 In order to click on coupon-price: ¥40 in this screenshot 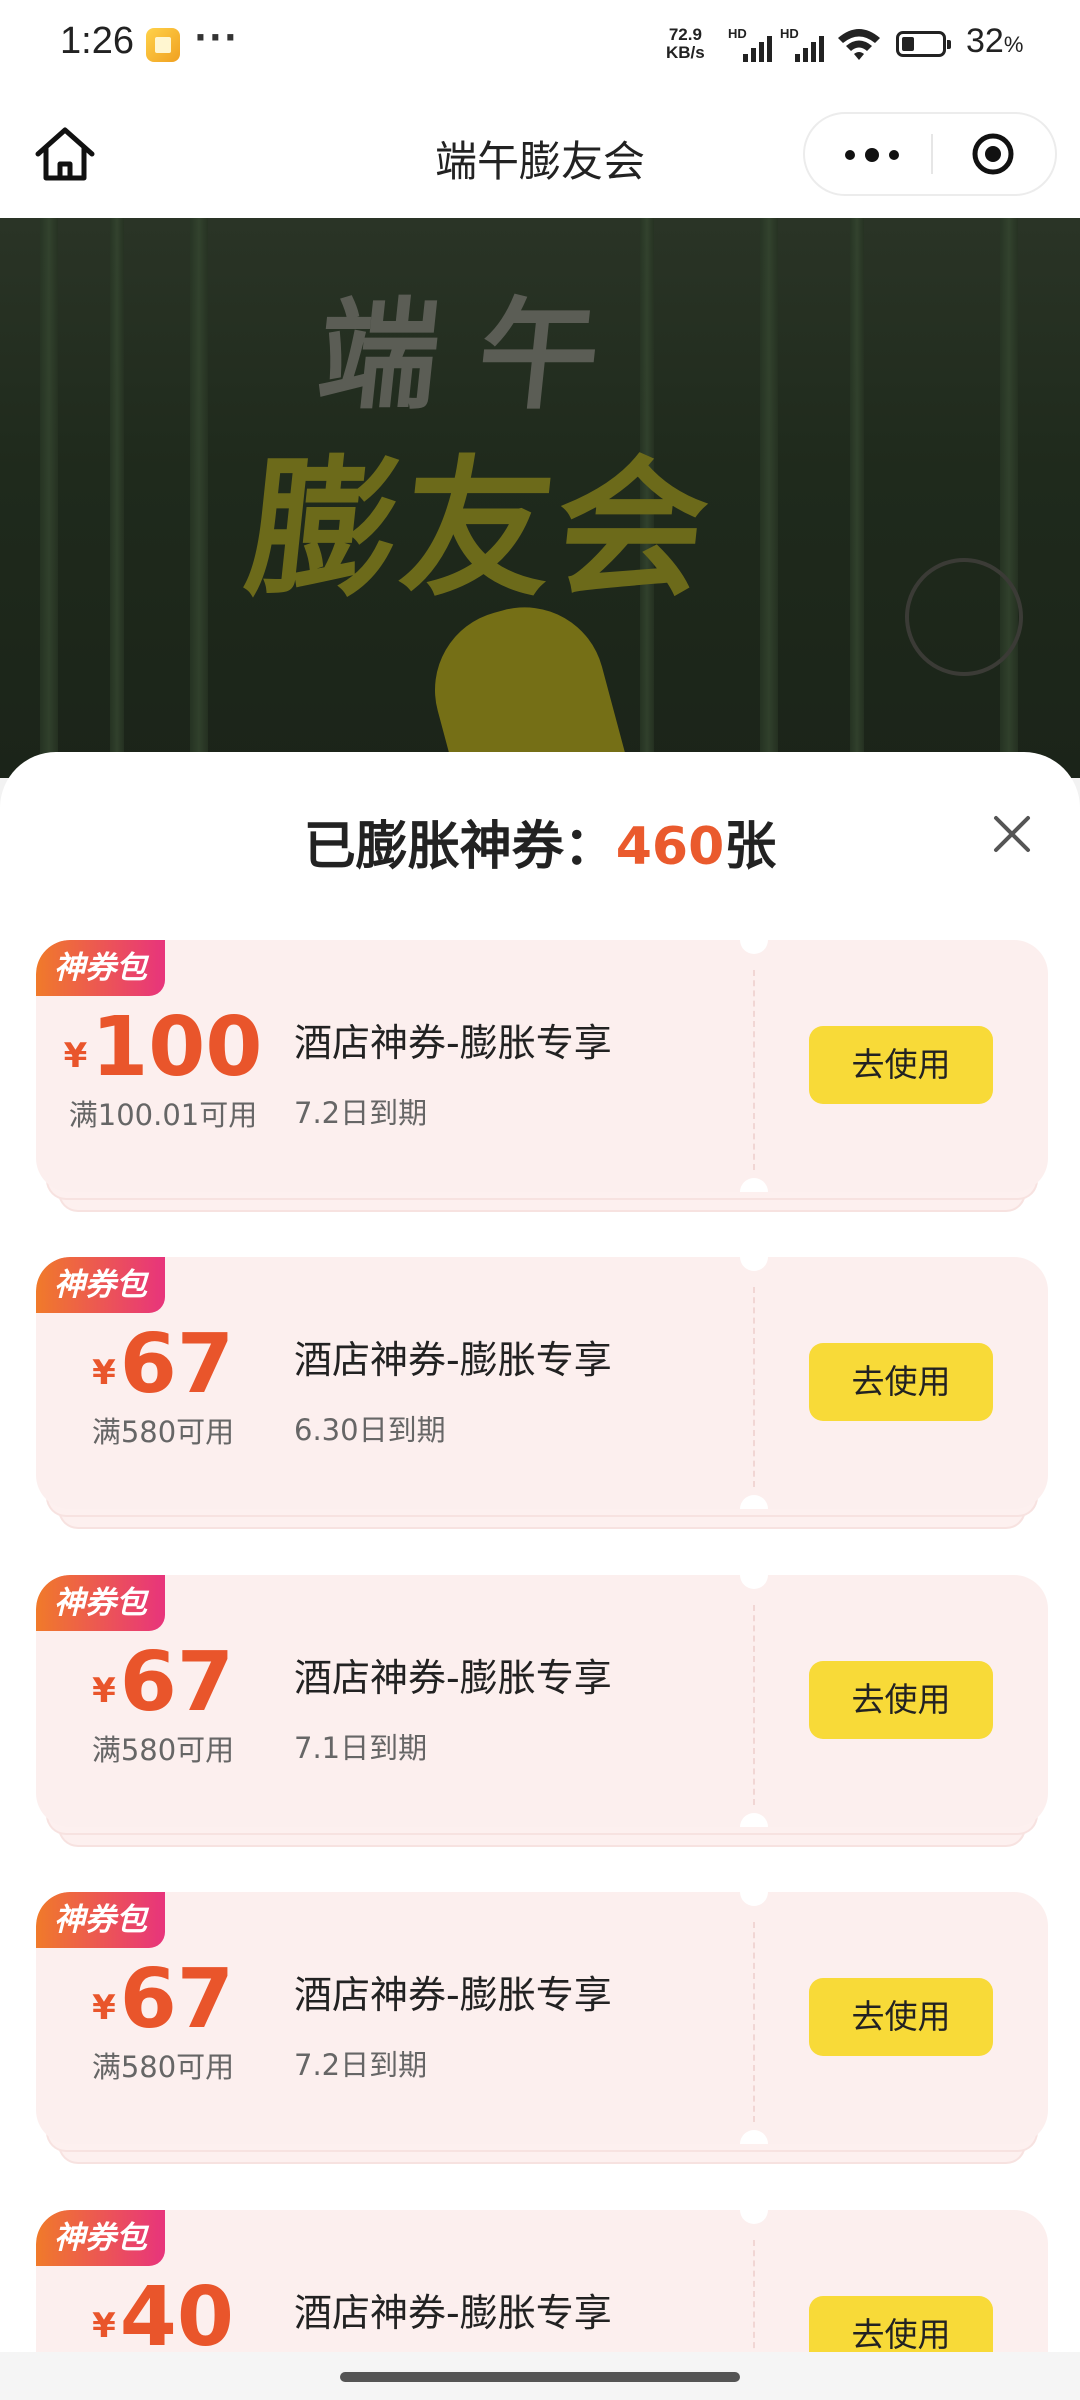, I will do `click(163, 2311)`.